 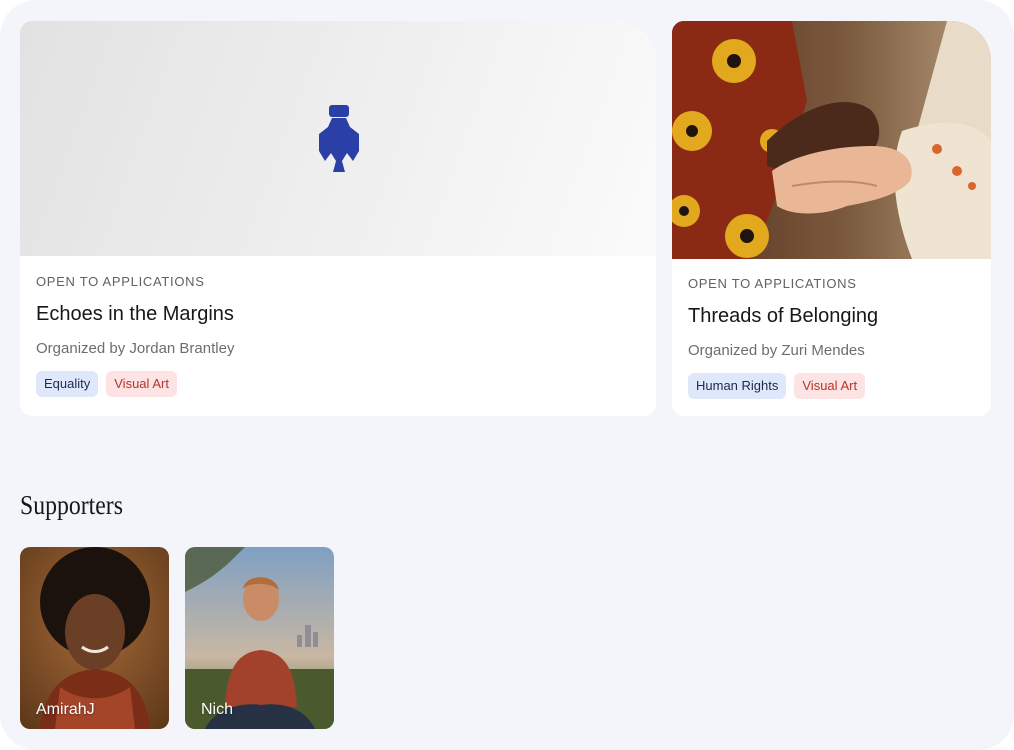 I want to click on tag-list: Equality Visual Art, so click(x=338, y=384).